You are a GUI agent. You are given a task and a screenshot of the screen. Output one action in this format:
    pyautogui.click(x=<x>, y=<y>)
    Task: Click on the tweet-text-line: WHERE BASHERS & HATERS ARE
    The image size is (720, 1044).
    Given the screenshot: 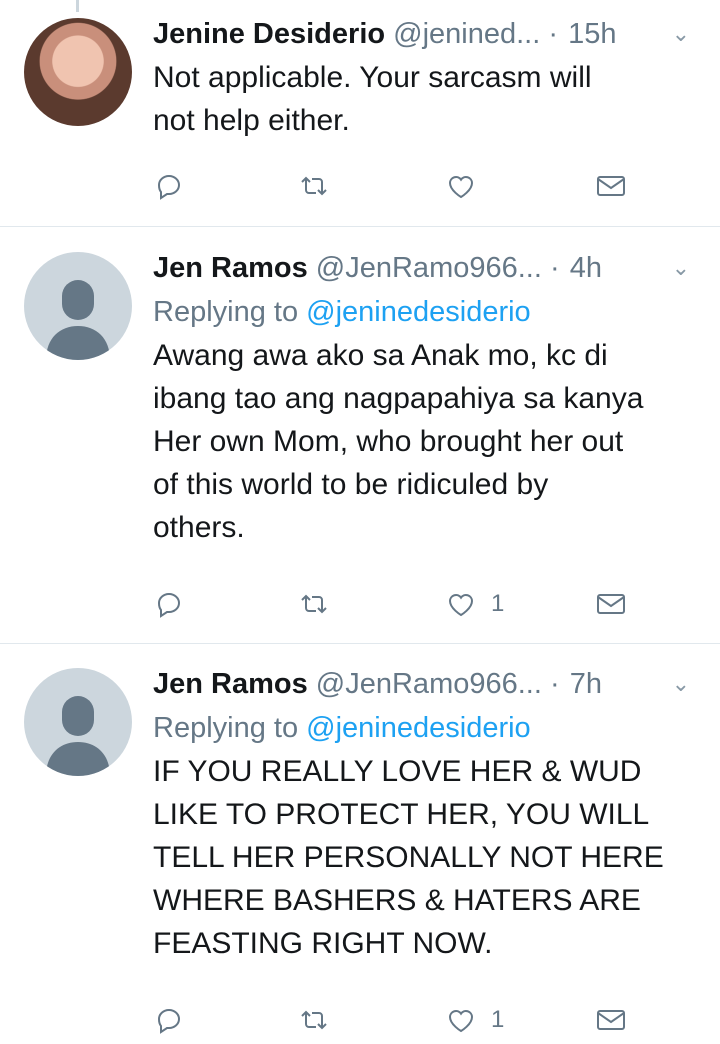 What is the action you would take?
    pyautogui.click(x=397, y=900)
    